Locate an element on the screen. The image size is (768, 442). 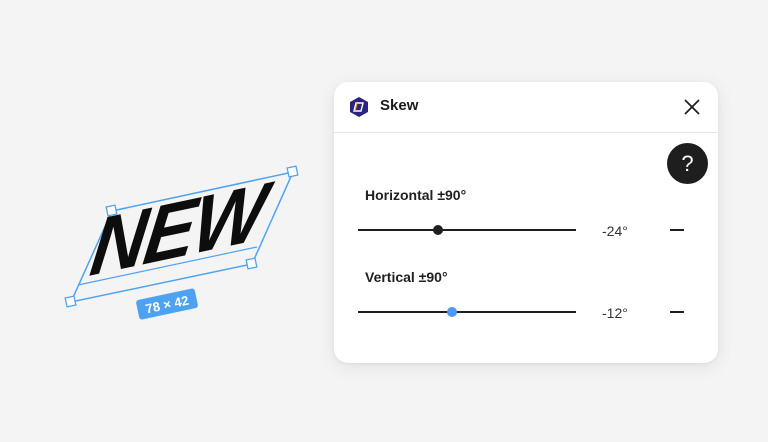
skew-icon is located at coordinates (359, 107).